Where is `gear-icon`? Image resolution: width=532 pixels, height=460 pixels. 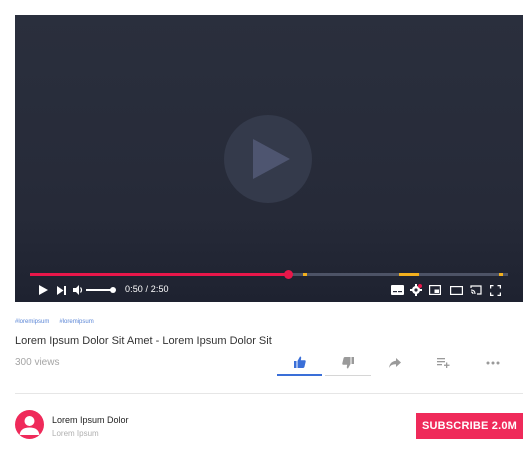
gear-icon is located at coordinates (416, 290).